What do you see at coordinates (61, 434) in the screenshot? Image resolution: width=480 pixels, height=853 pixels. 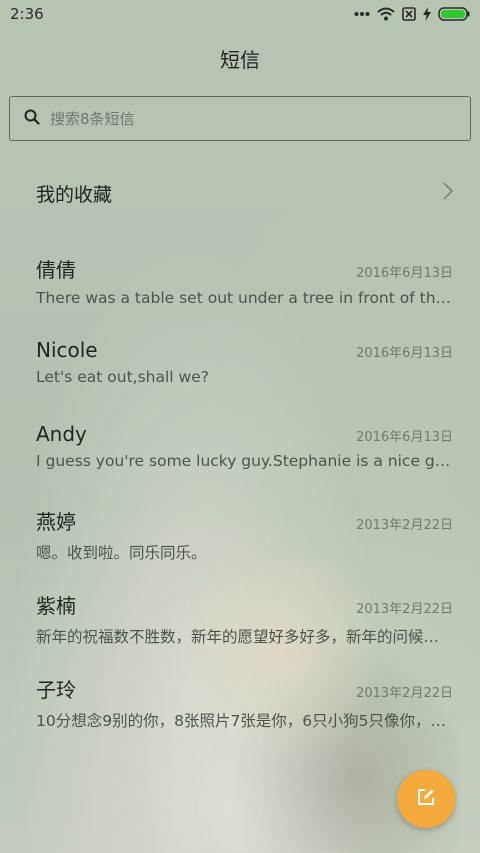 I see `contact-name: Andy` at bounding box center [61, 434].